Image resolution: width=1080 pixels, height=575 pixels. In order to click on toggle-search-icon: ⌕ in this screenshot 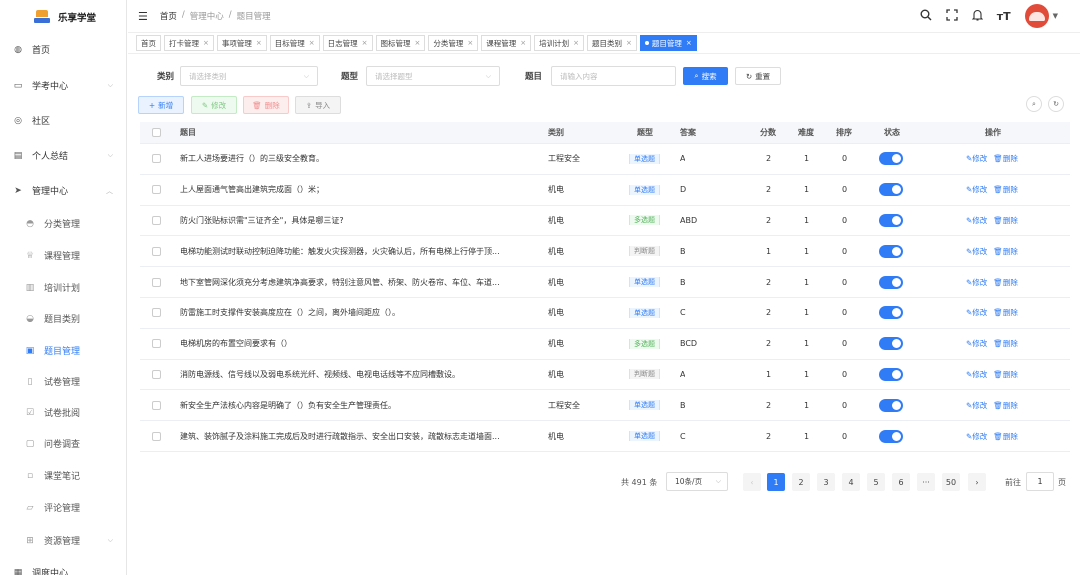, I will do `click(1034, 104)`.